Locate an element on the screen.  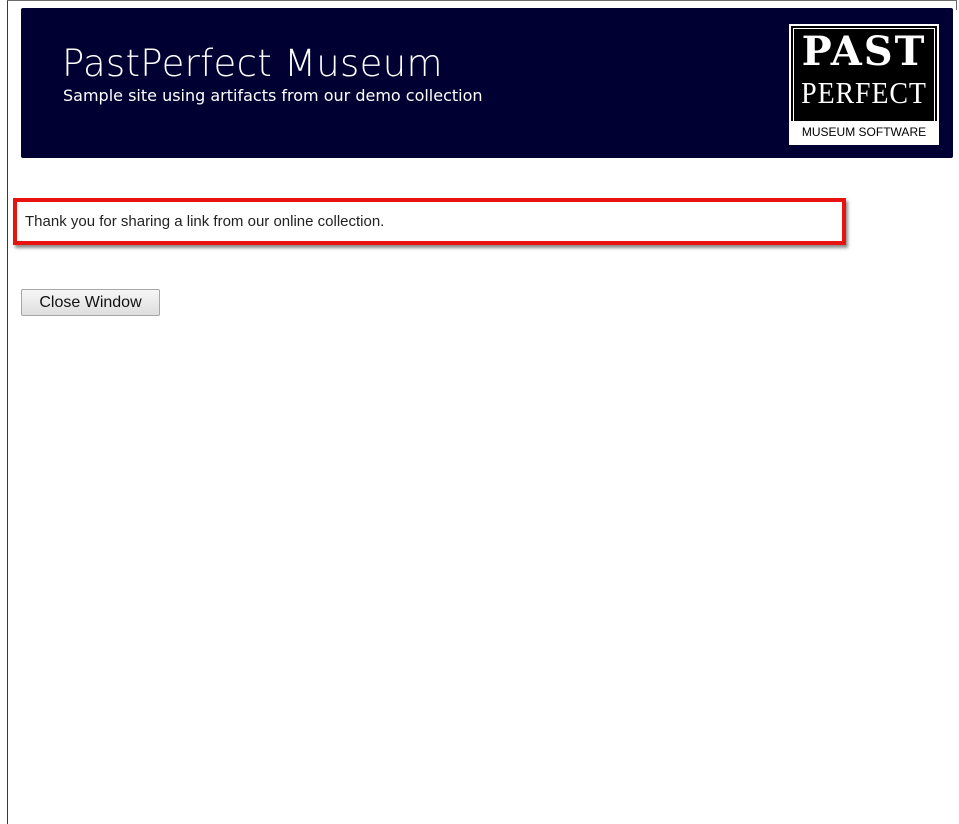
window-top-edge is located at coordinates (482, 0).